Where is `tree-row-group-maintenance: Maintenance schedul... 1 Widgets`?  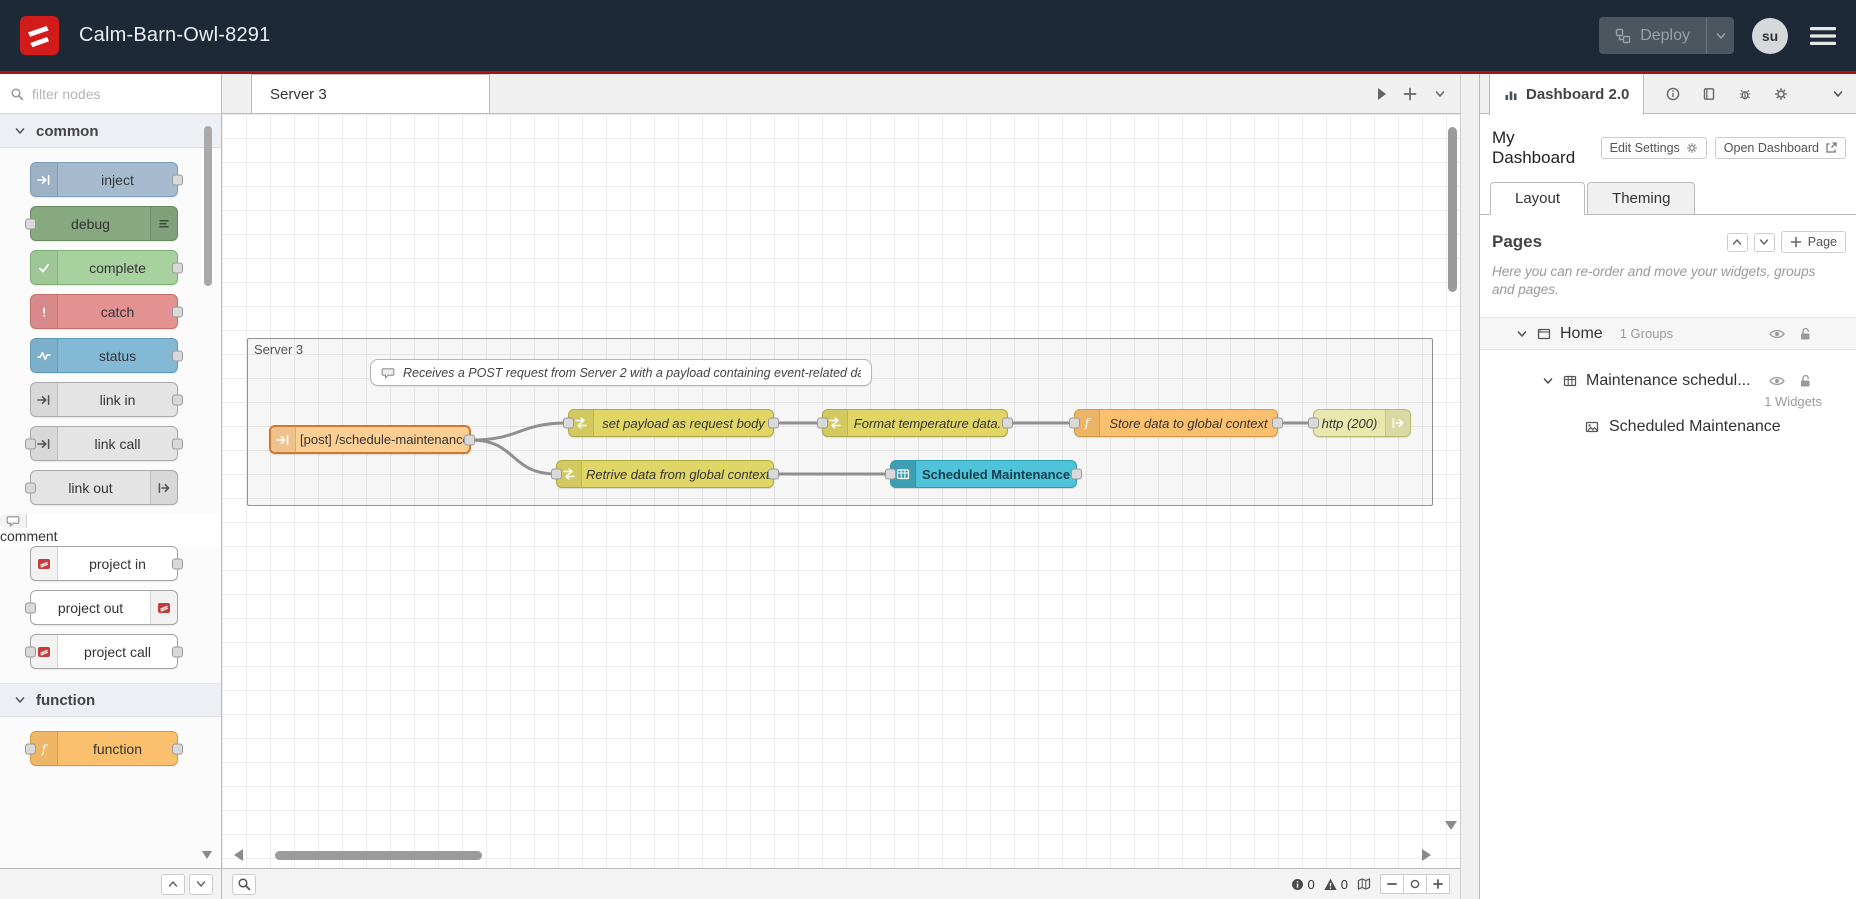 tree-row-group-maintenance: Maintenance schedul... 1 Widgets is located at coordinates (1668, 390).